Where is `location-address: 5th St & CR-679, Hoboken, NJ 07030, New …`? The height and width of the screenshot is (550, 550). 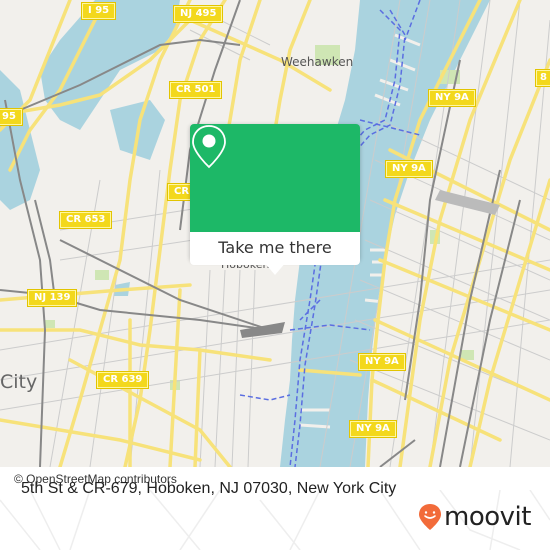 location-address: 5th St & CR-679, Hoboken, NJ 07030, New … is located at coordinates (209, 488).